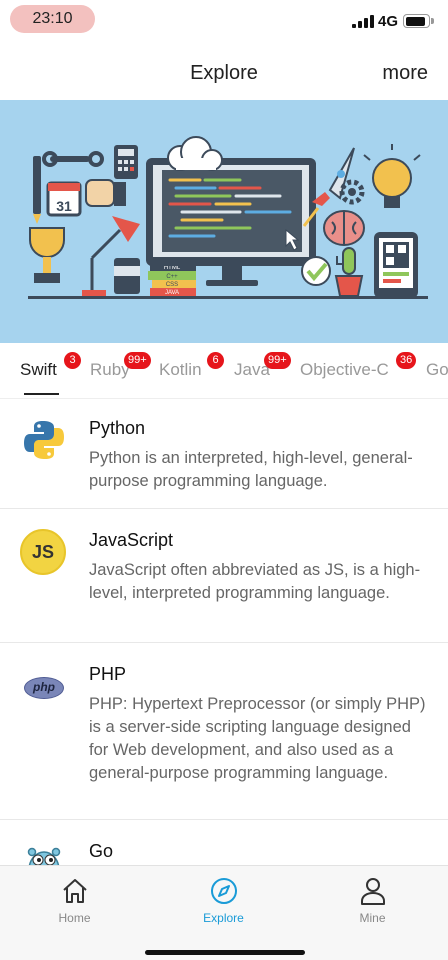  What do you see at coordinates (223, 918) in the screenshot?
I see `tab-bar-label: Explore` at bounding box center [223, 918].